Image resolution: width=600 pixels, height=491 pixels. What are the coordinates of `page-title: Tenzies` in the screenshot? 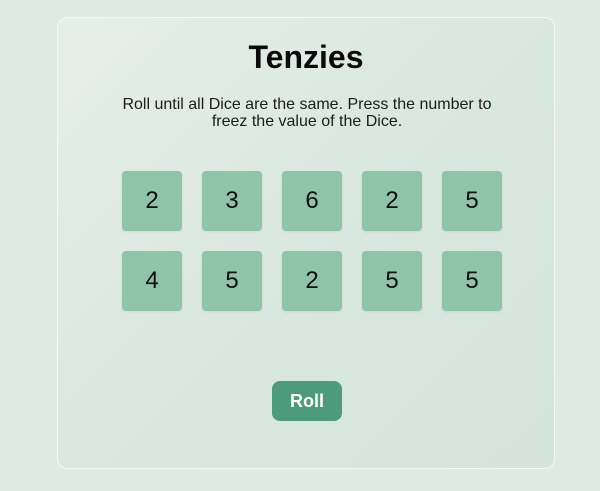 It's located at (306, 57).